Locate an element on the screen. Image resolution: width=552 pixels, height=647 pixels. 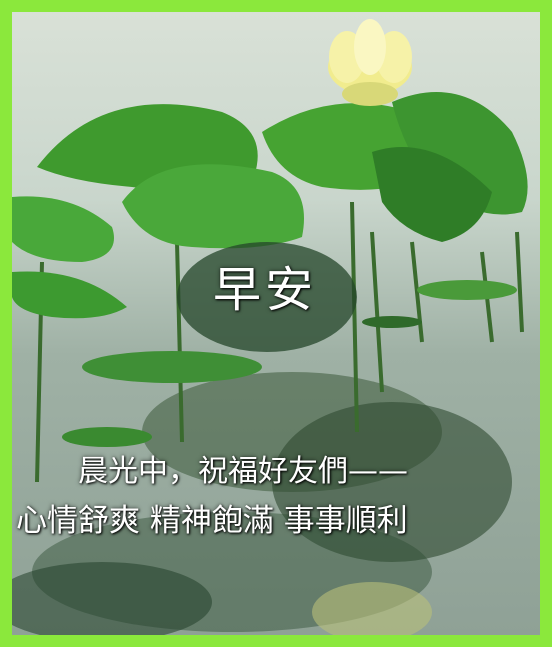
message-line-1: 晨光中，祝福好友們—— is located at coordinates (243, 471).